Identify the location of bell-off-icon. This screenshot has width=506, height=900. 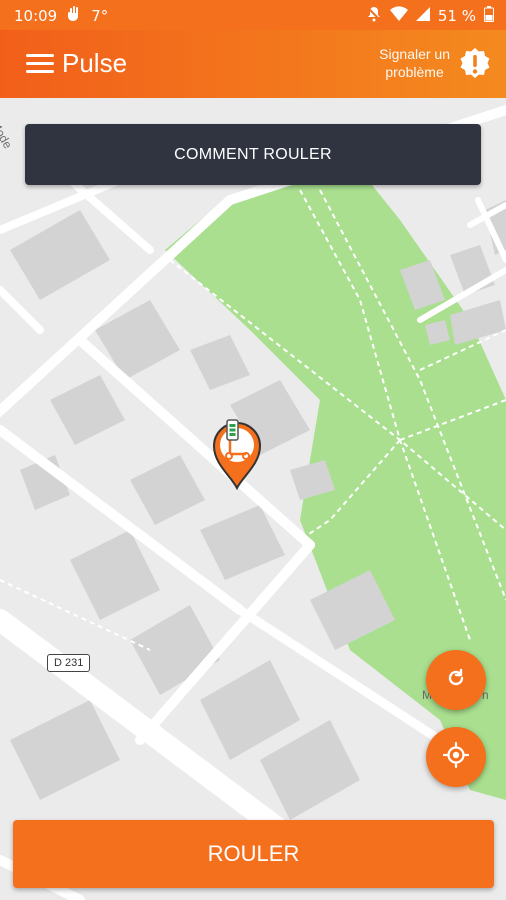
(374, 16).